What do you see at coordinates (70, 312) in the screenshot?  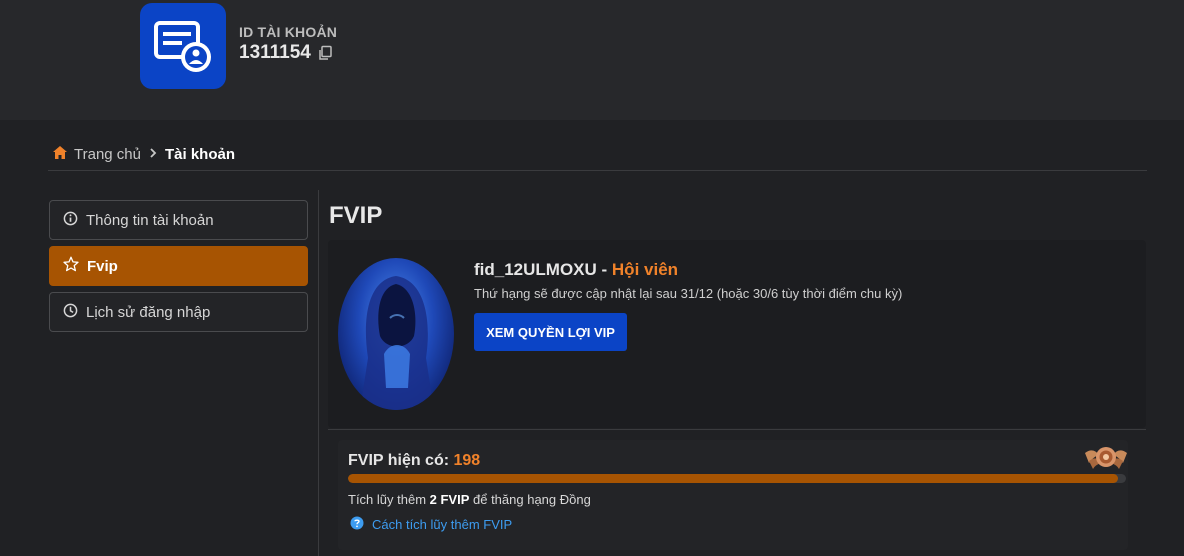 I see `clock-icon` at bounding box center [70, 312].